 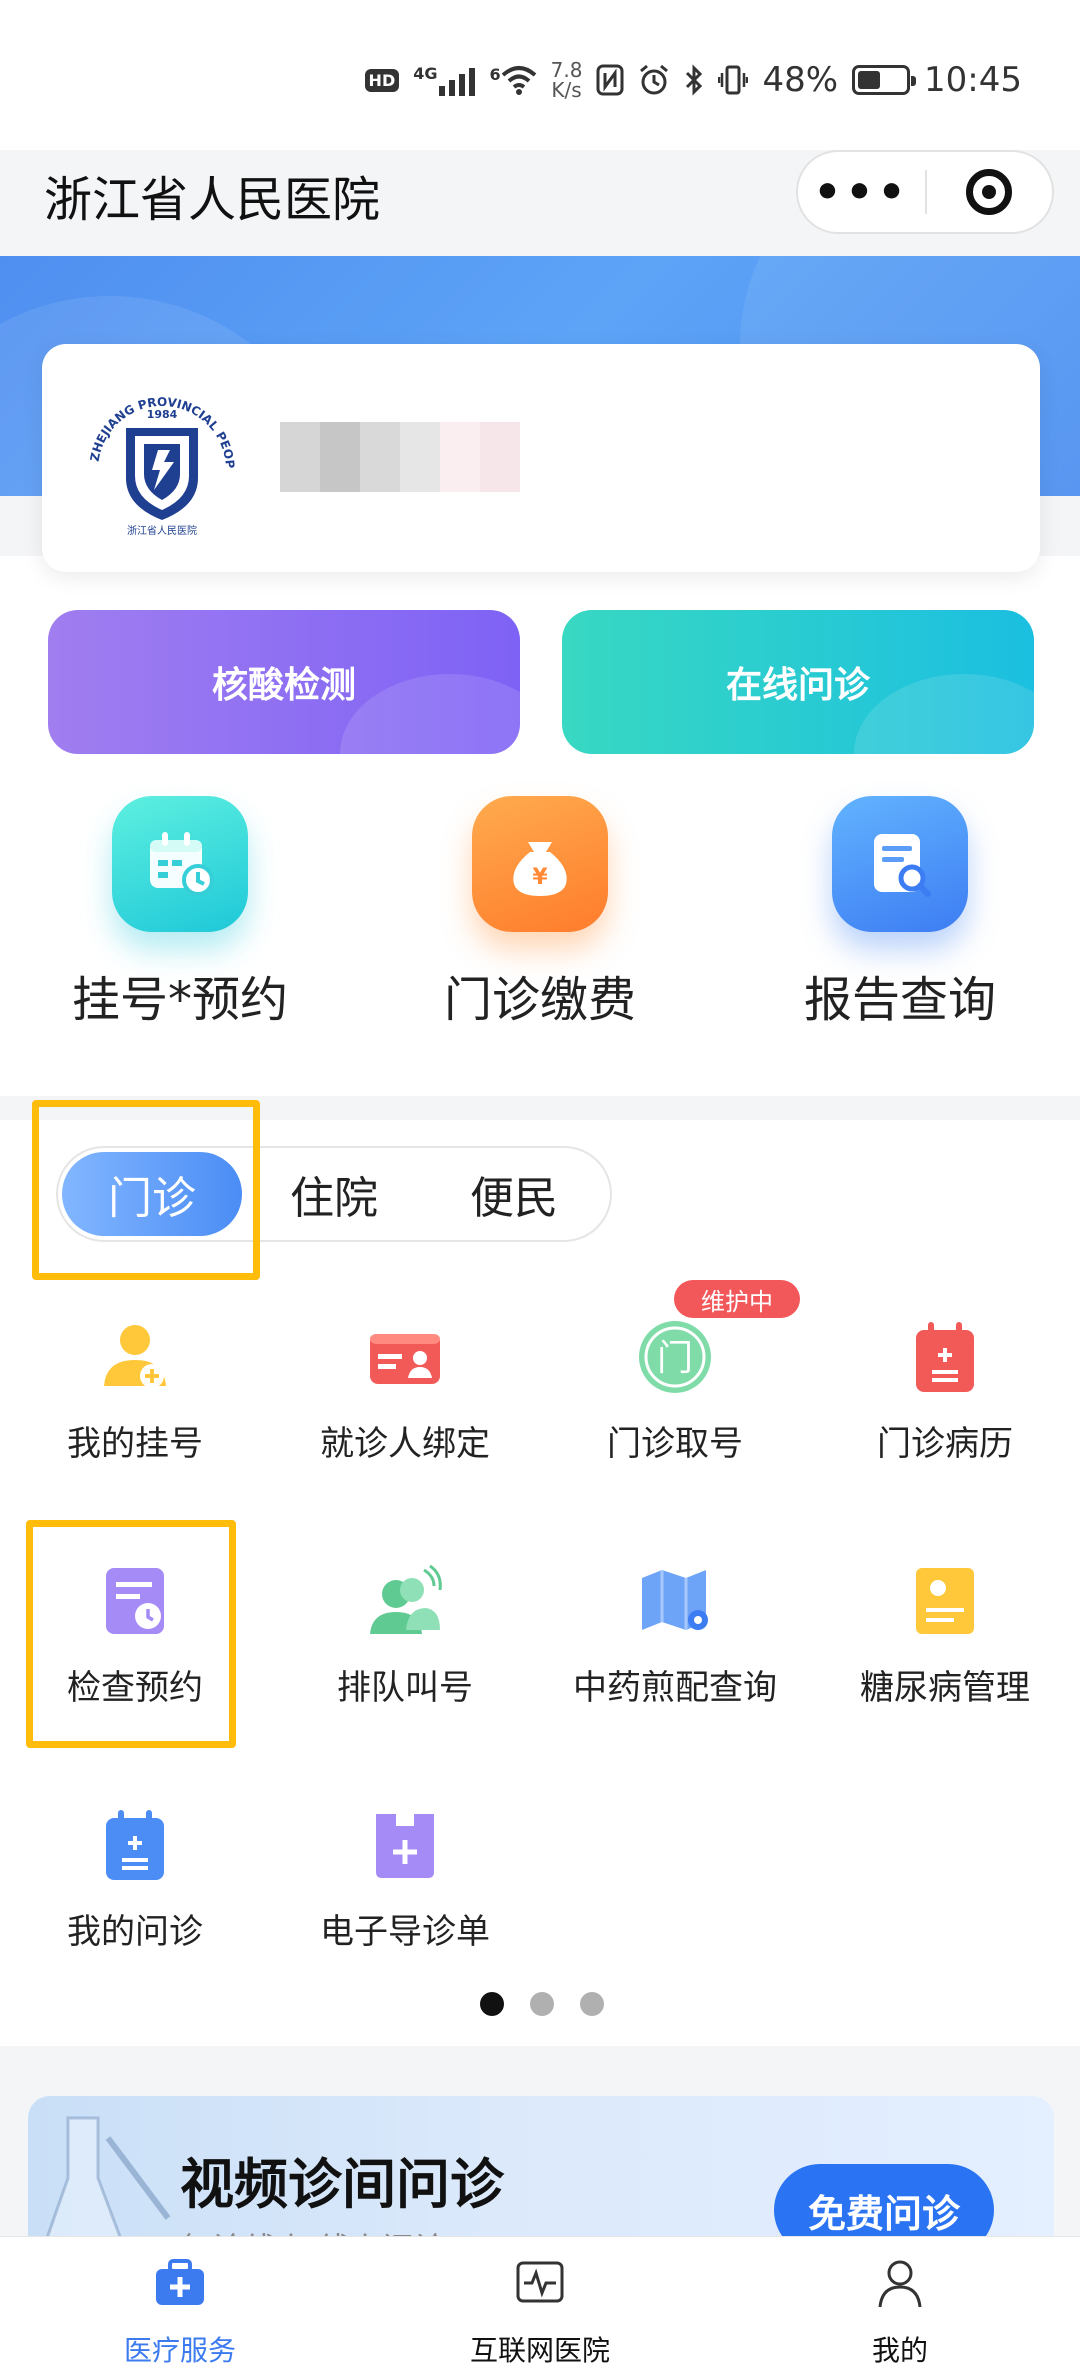 What do you see at coordinates (945, 1357) in the screenshot?
I see `clipboard-icon` at bounding box center [945, 1357].